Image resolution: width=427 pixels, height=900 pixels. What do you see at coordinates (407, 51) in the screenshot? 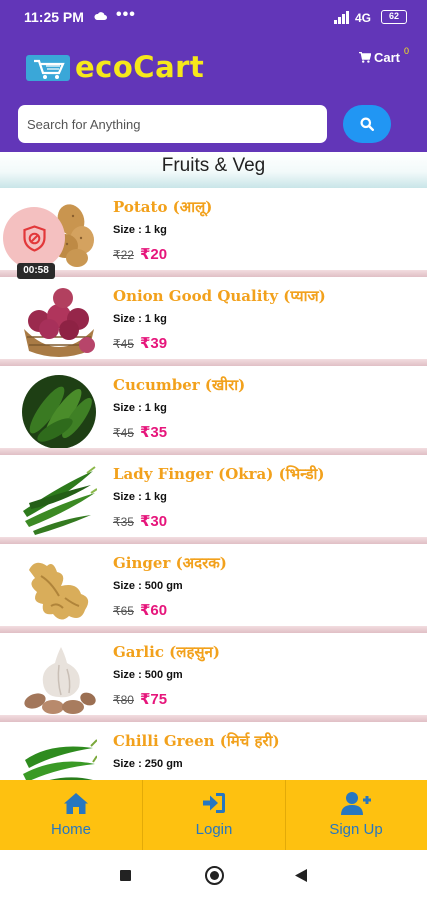
I see `cart-count-badge: 0` at bounding box center [407, 51].